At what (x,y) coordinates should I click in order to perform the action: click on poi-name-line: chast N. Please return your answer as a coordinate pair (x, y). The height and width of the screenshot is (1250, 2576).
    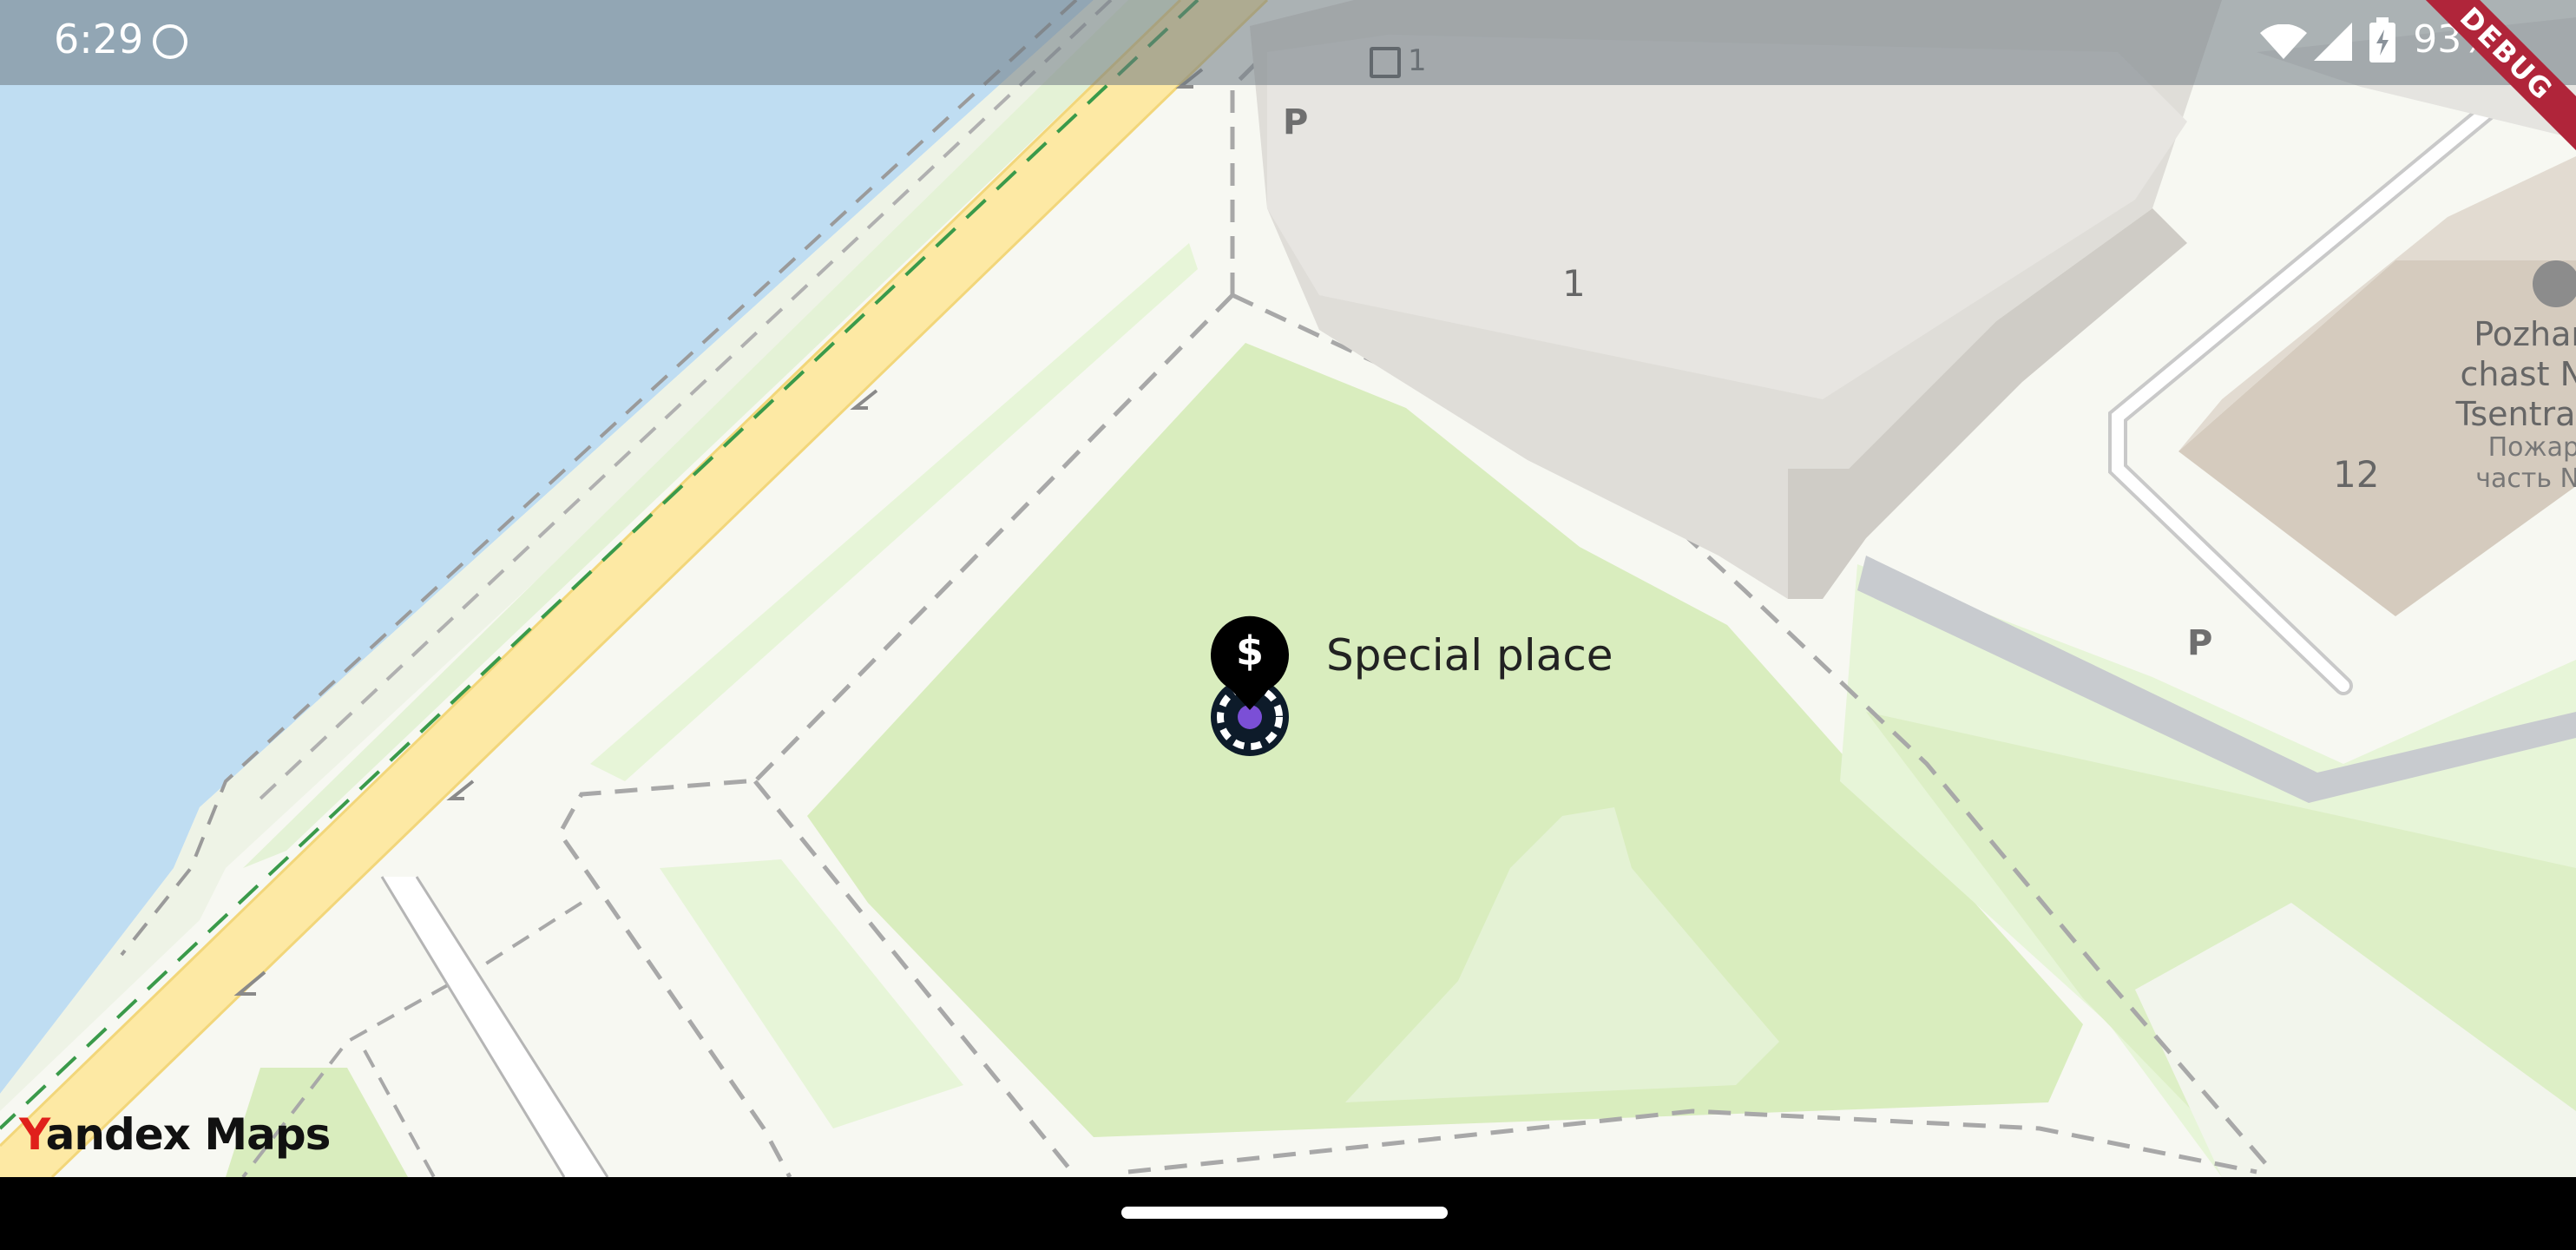
    Looking at the image, I should click on (2518, 374).